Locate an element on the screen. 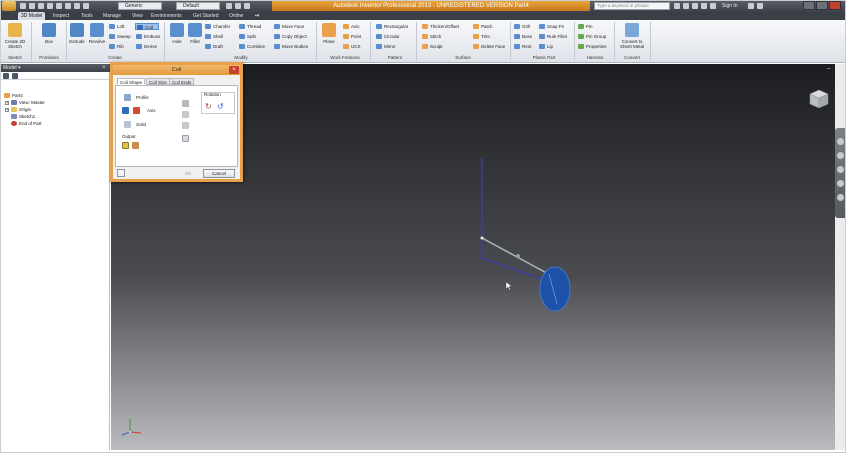 Image resolution: width=846 pixels, height=453 pixels. patch-button: Patch is located at coordinates (482, 26).